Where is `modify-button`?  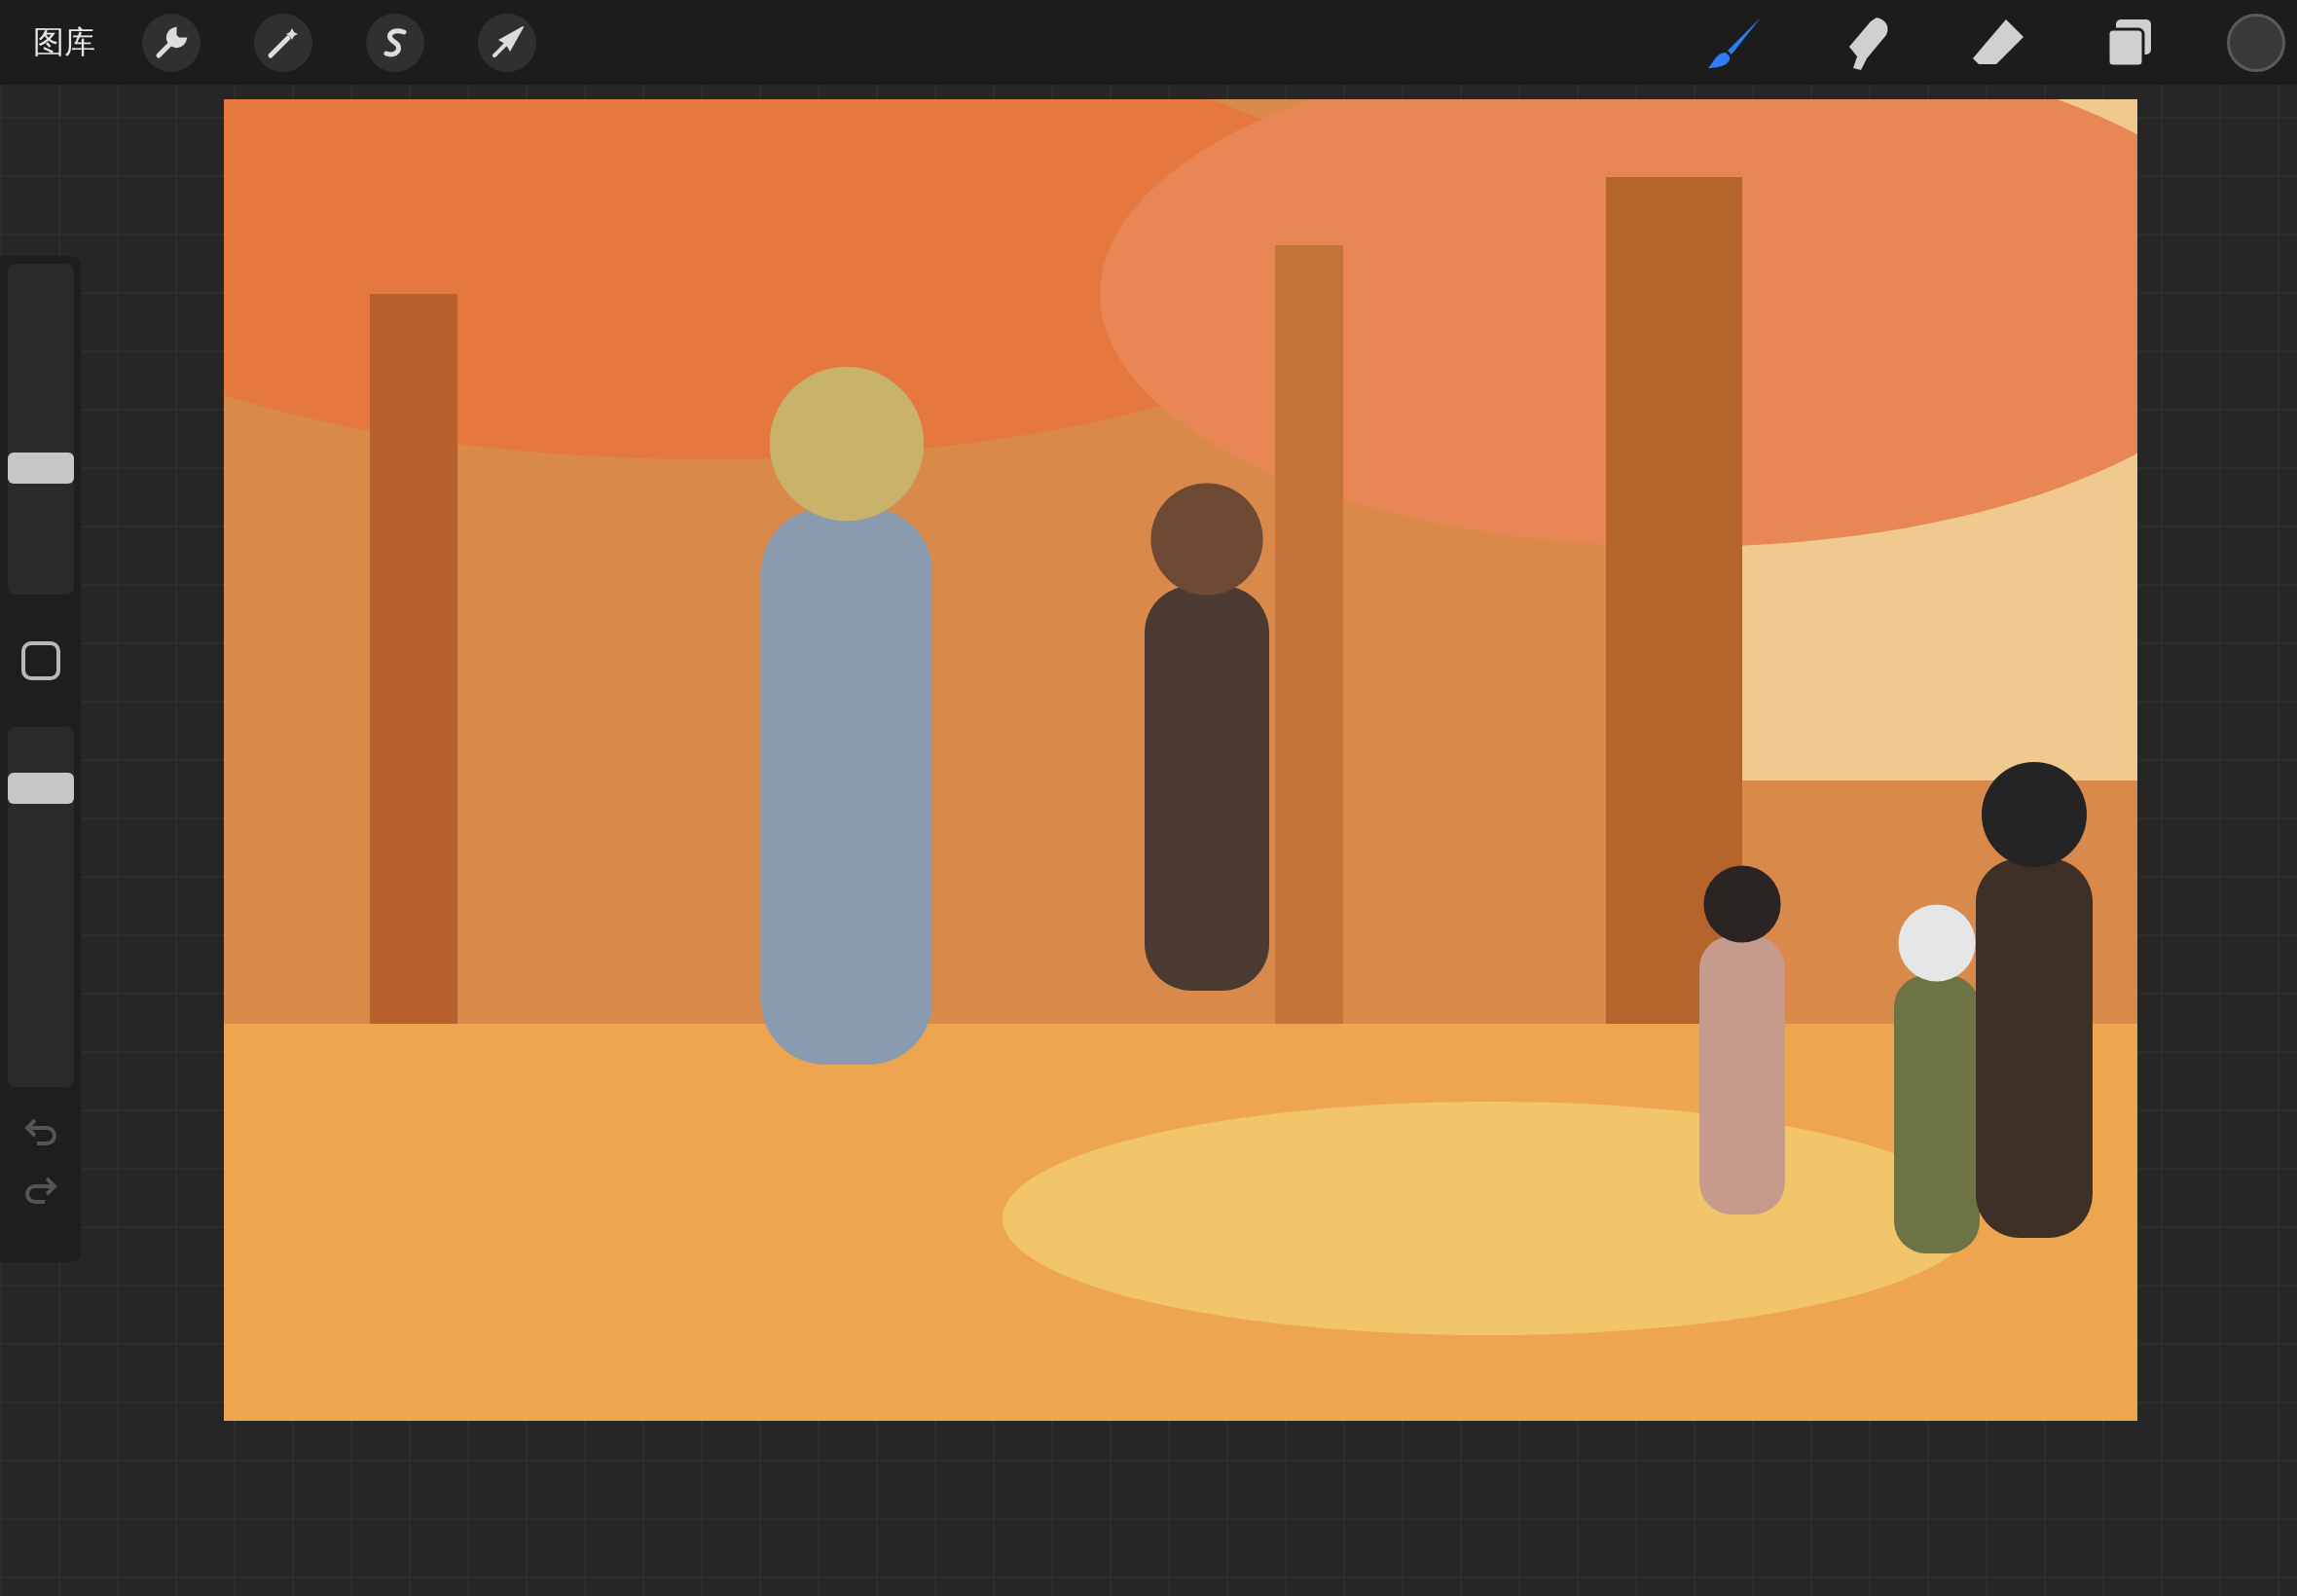
modify-button is located at coordinates (40, 660).